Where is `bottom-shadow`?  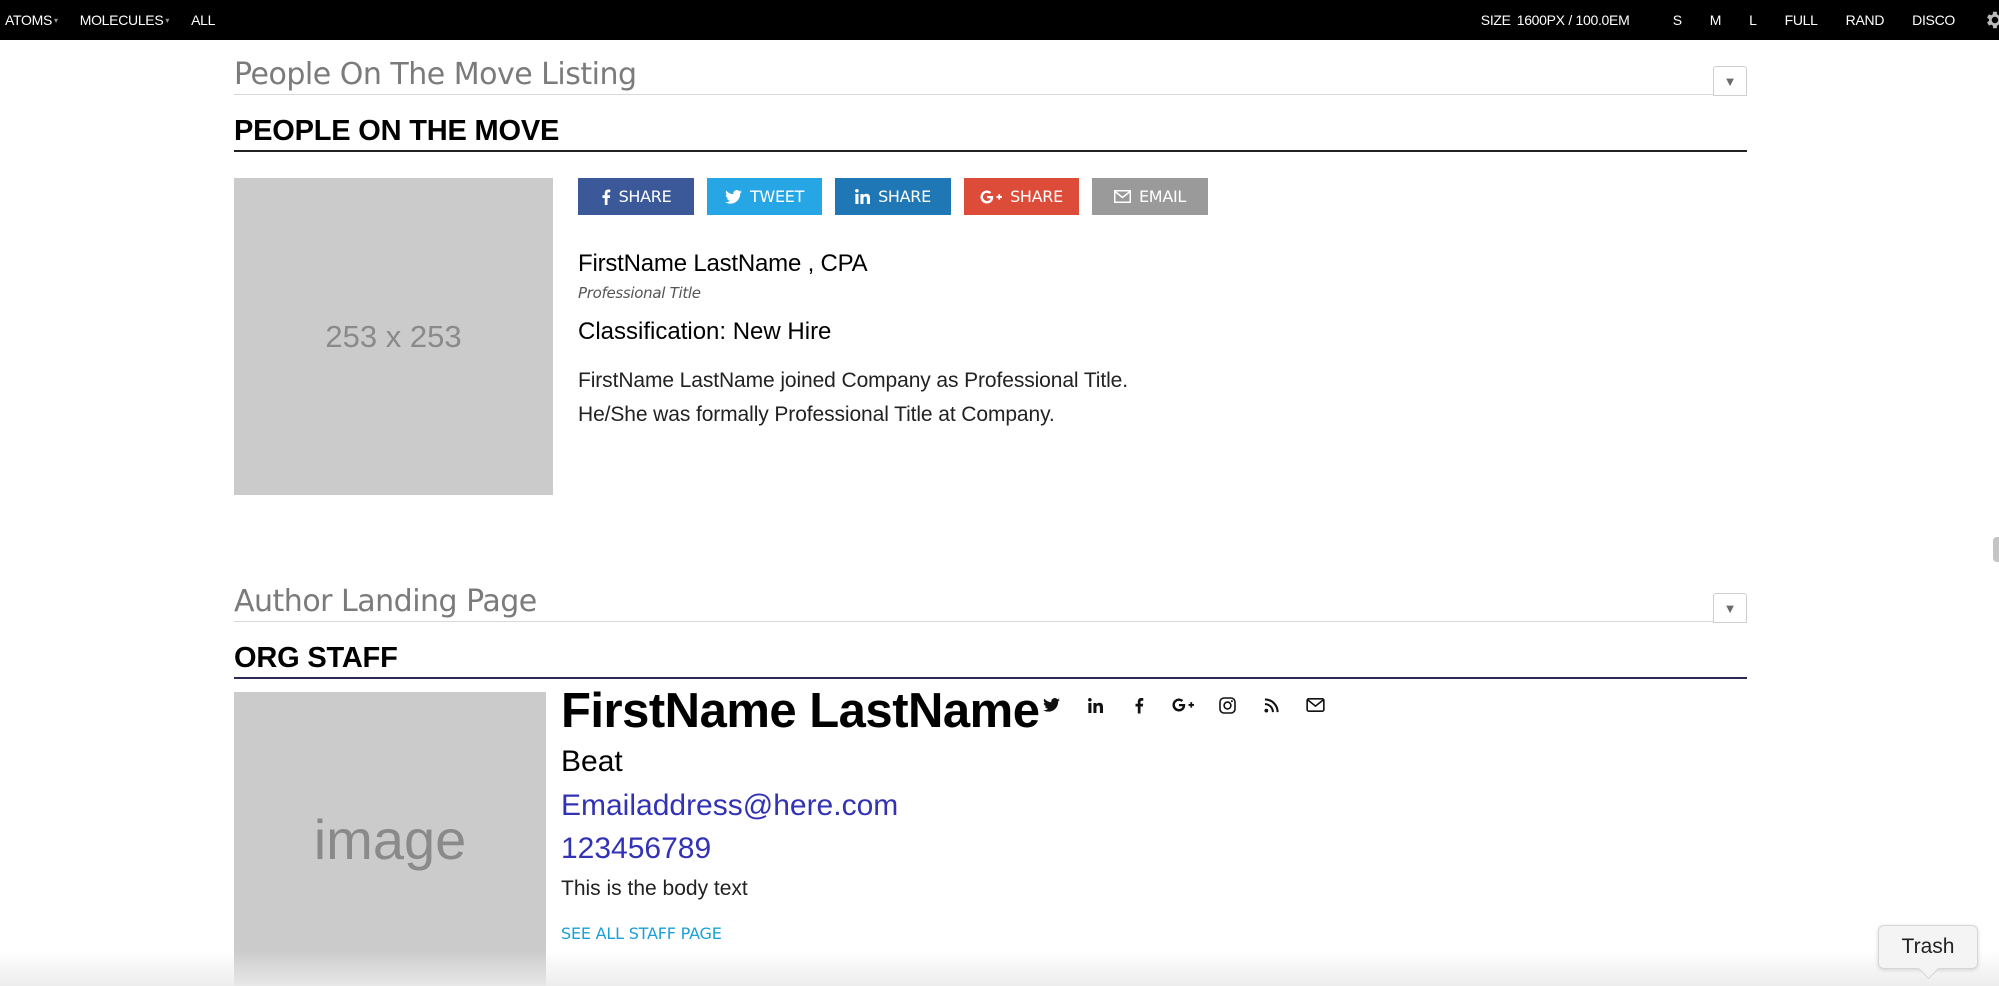 bottom-shadow is located at coordinates (999, 968).